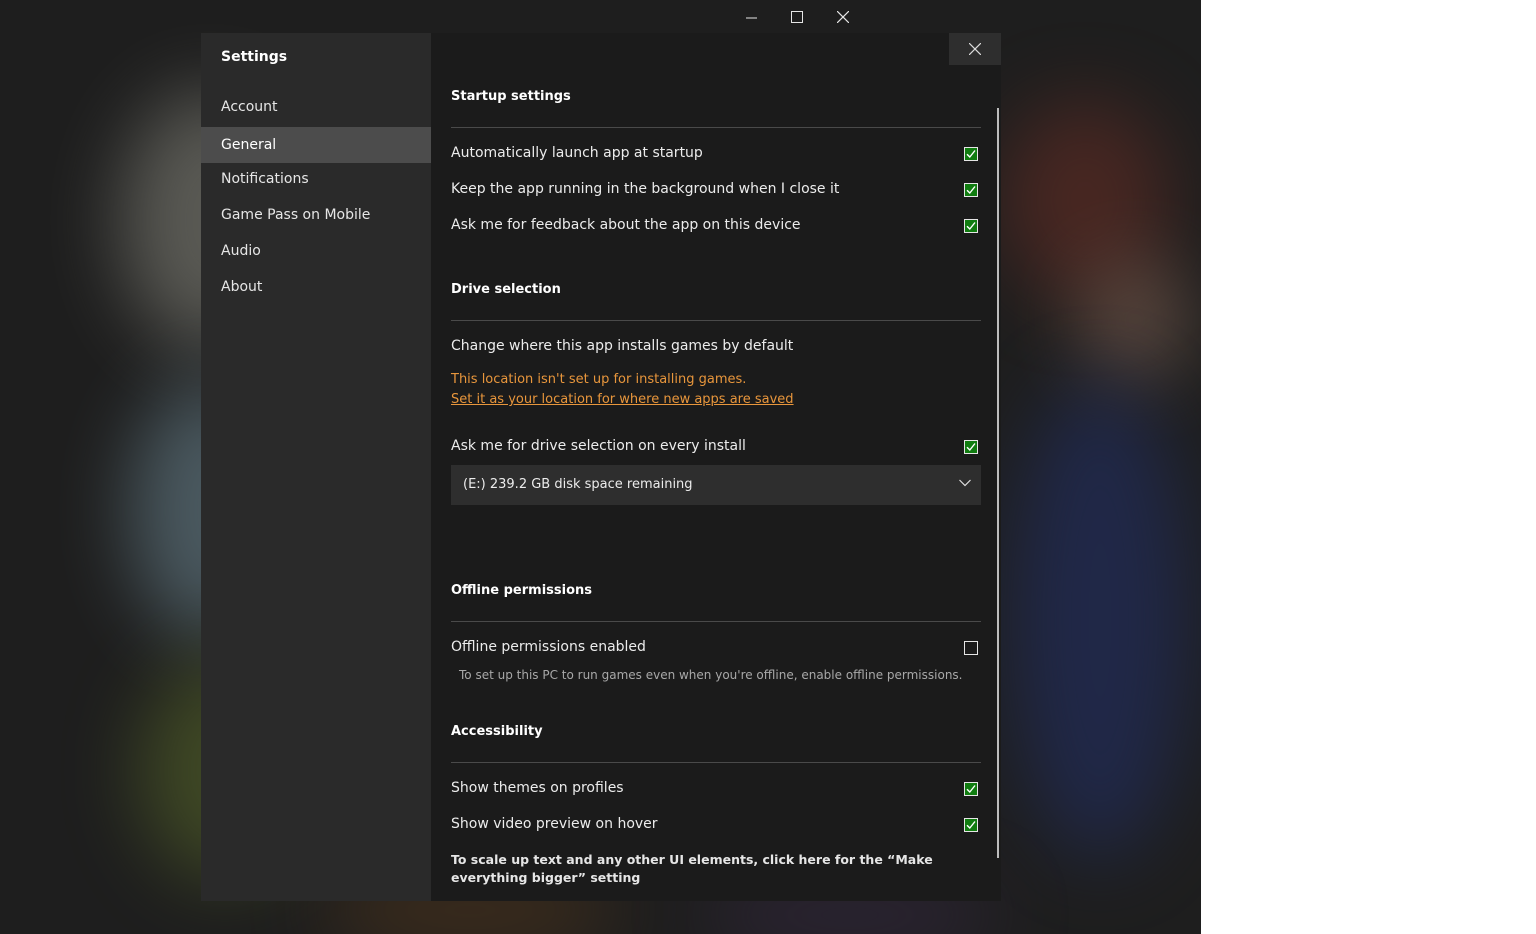 Image resolution: width=1536 pixels, height=934 pixels. I want to click on minimize-icon, so click(751, 17).